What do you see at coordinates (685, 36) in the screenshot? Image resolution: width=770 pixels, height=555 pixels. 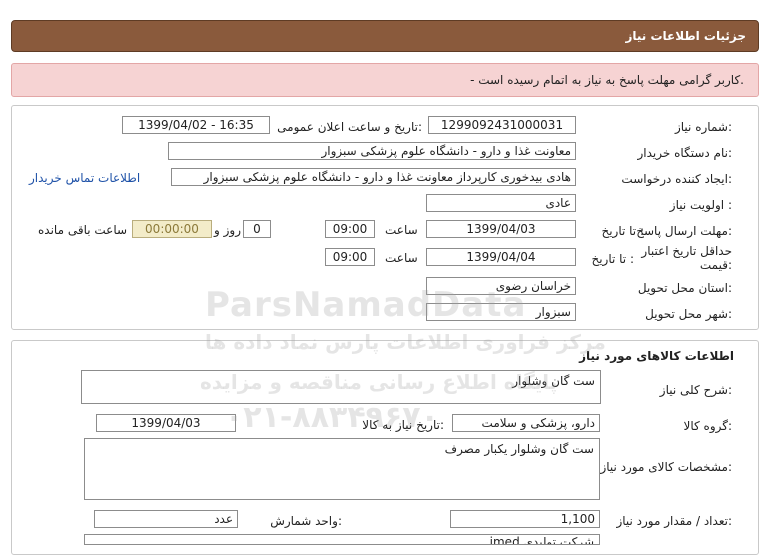 I see `page-title: جزئیات اطلاعات نیاز` at bounding box center [685, 36].